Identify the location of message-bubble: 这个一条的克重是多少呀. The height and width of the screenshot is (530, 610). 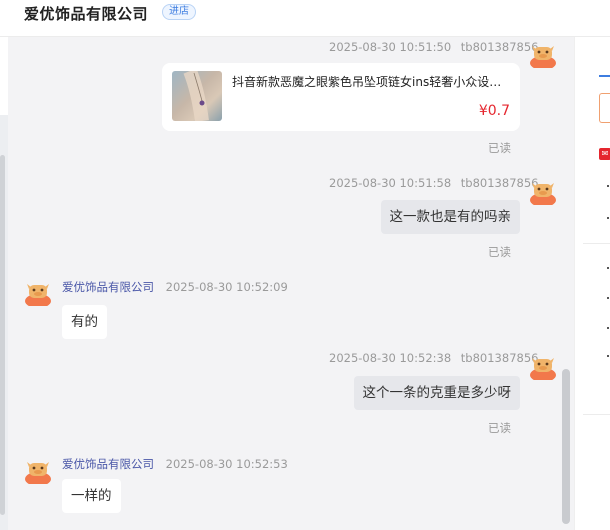
(436, 393).